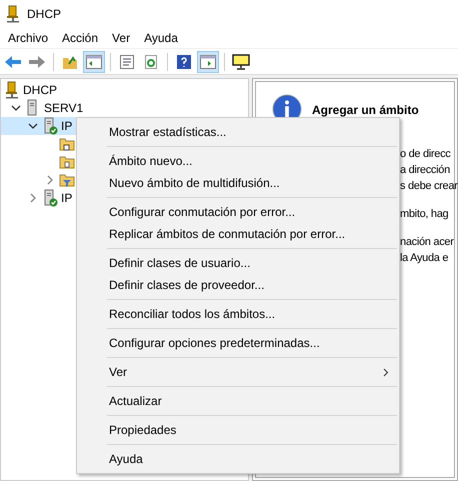  What do you see at coordinates (13, 61) in the screenshot?
I see `back-arrow-icon` at bounding box center [13, 61].